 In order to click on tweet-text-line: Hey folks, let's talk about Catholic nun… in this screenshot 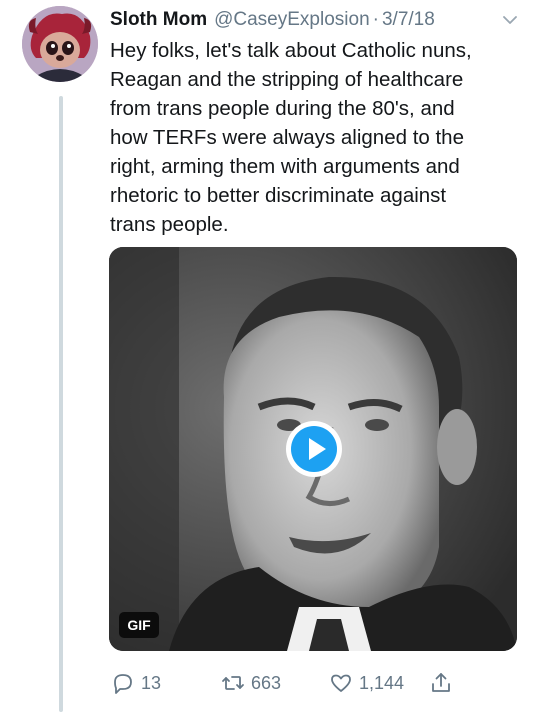, I will do `click(291, 50)`.